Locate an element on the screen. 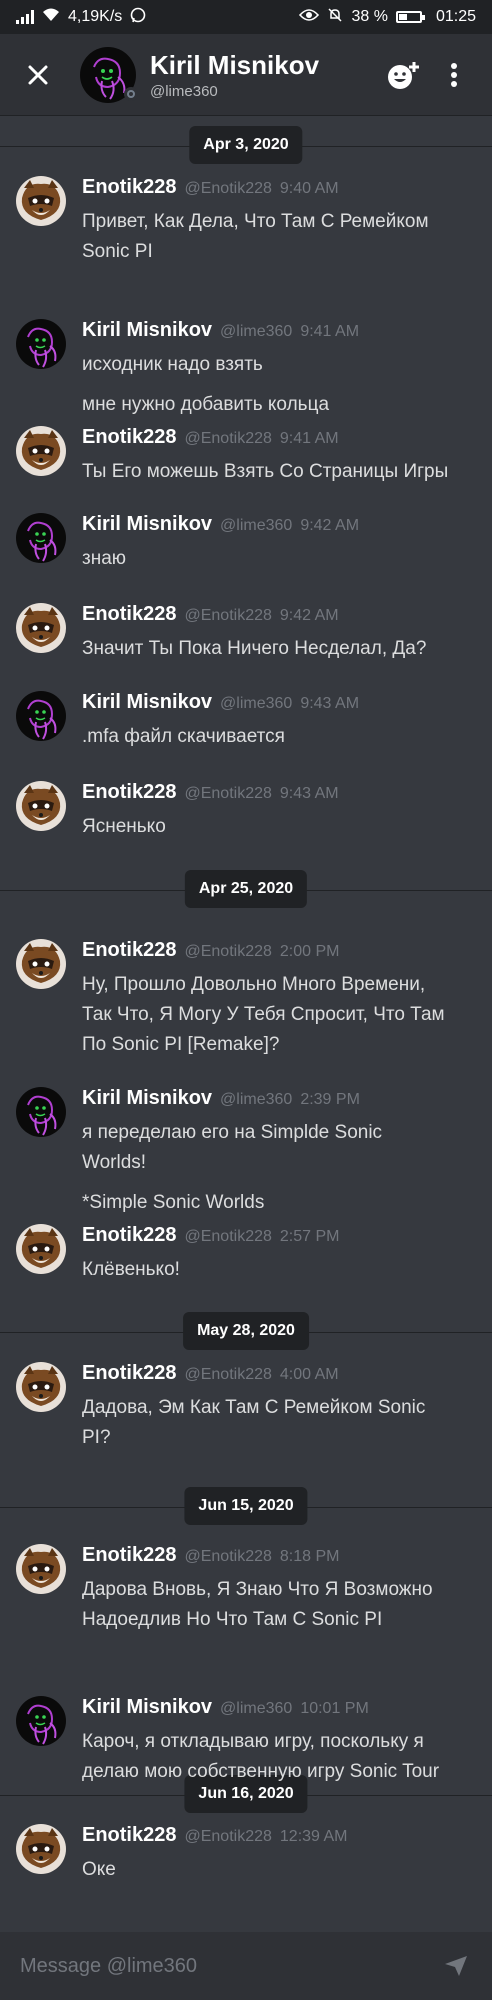  message-group: Enotik228 @Enotik228 12:39 AM Оке is located at coordinates (246, 1853).